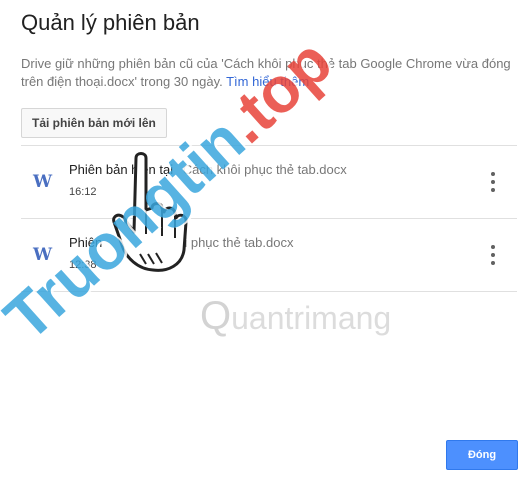  I want to click on version-time: 16:12, so click(83, 192).